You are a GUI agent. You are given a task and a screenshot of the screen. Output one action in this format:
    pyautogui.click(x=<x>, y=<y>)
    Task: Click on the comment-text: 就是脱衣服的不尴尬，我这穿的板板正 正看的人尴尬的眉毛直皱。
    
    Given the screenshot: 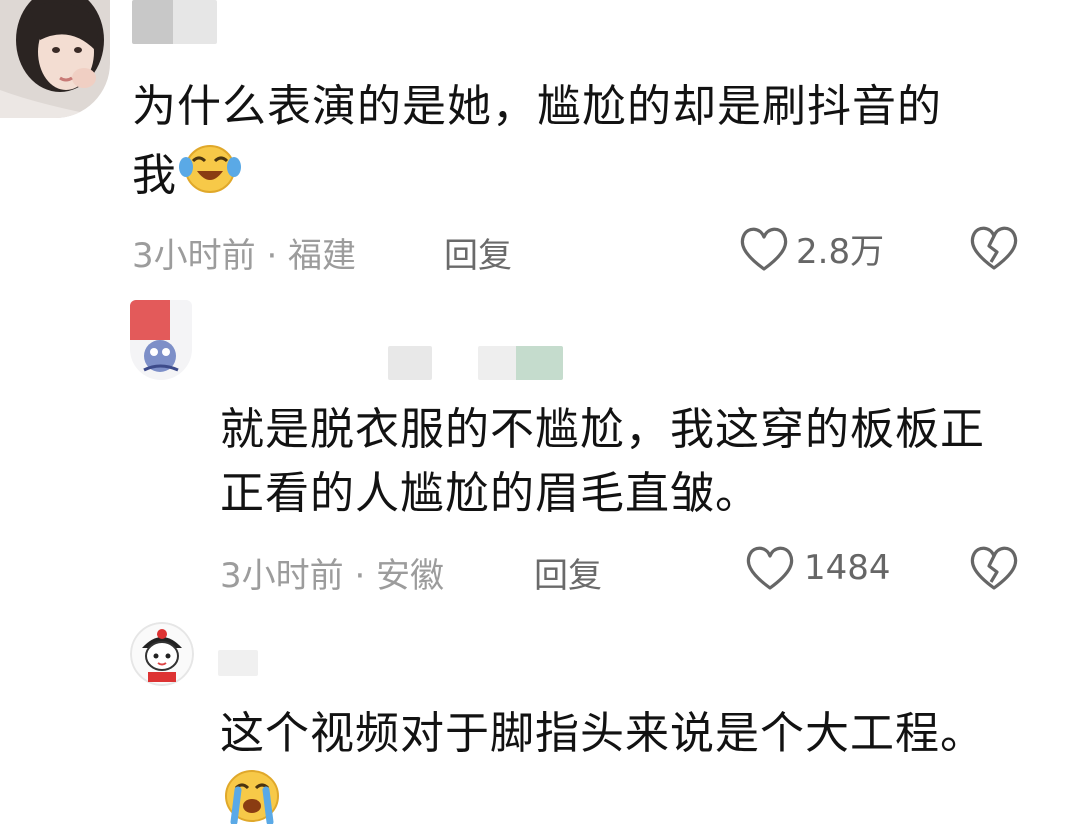 What is the action you would take?
    pyautogui.click(x=630, y=462)
    